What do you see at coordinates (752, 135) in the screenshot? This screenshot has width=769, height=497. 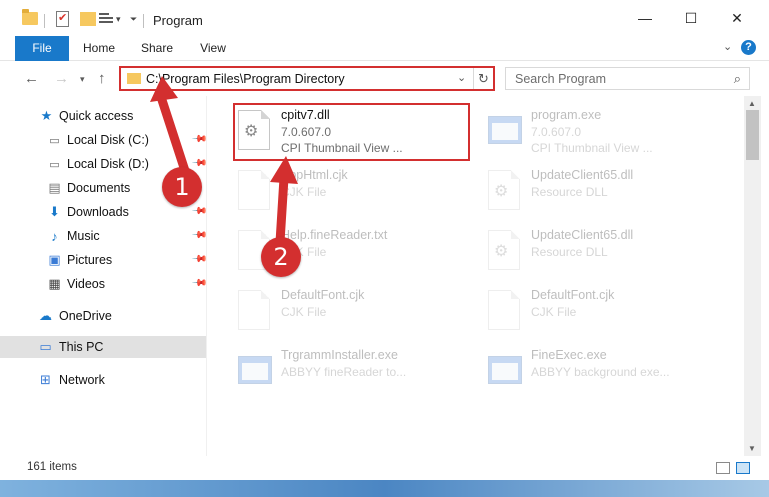 I see `scrollbar-thumb` at bounding box center [752, 135].